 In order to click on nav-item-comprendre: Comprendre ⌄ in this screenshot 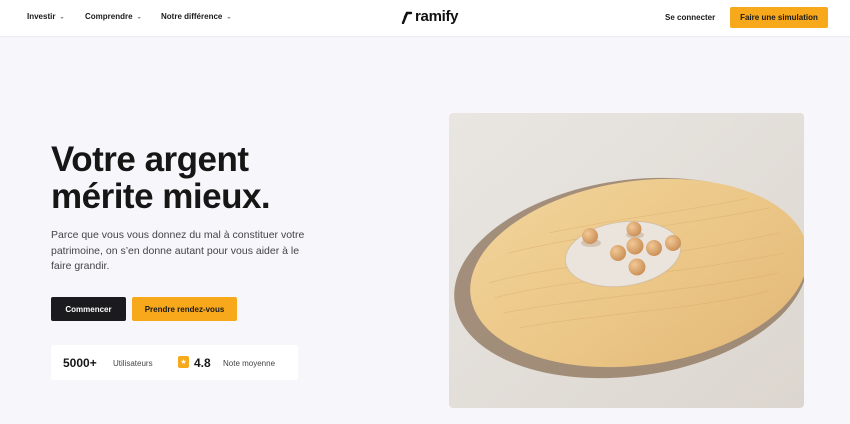, I will do `click(113, 16)`.